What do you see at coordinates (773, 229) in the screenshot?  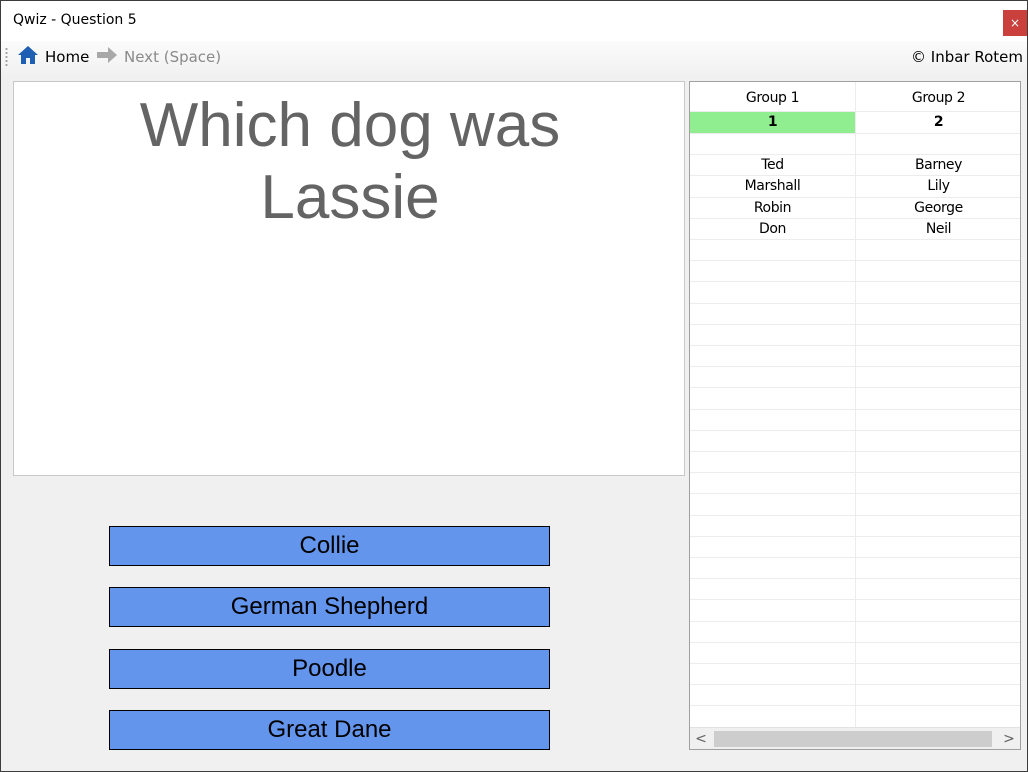 I see `grid-cell: Don` at bounding box center [773, 229].